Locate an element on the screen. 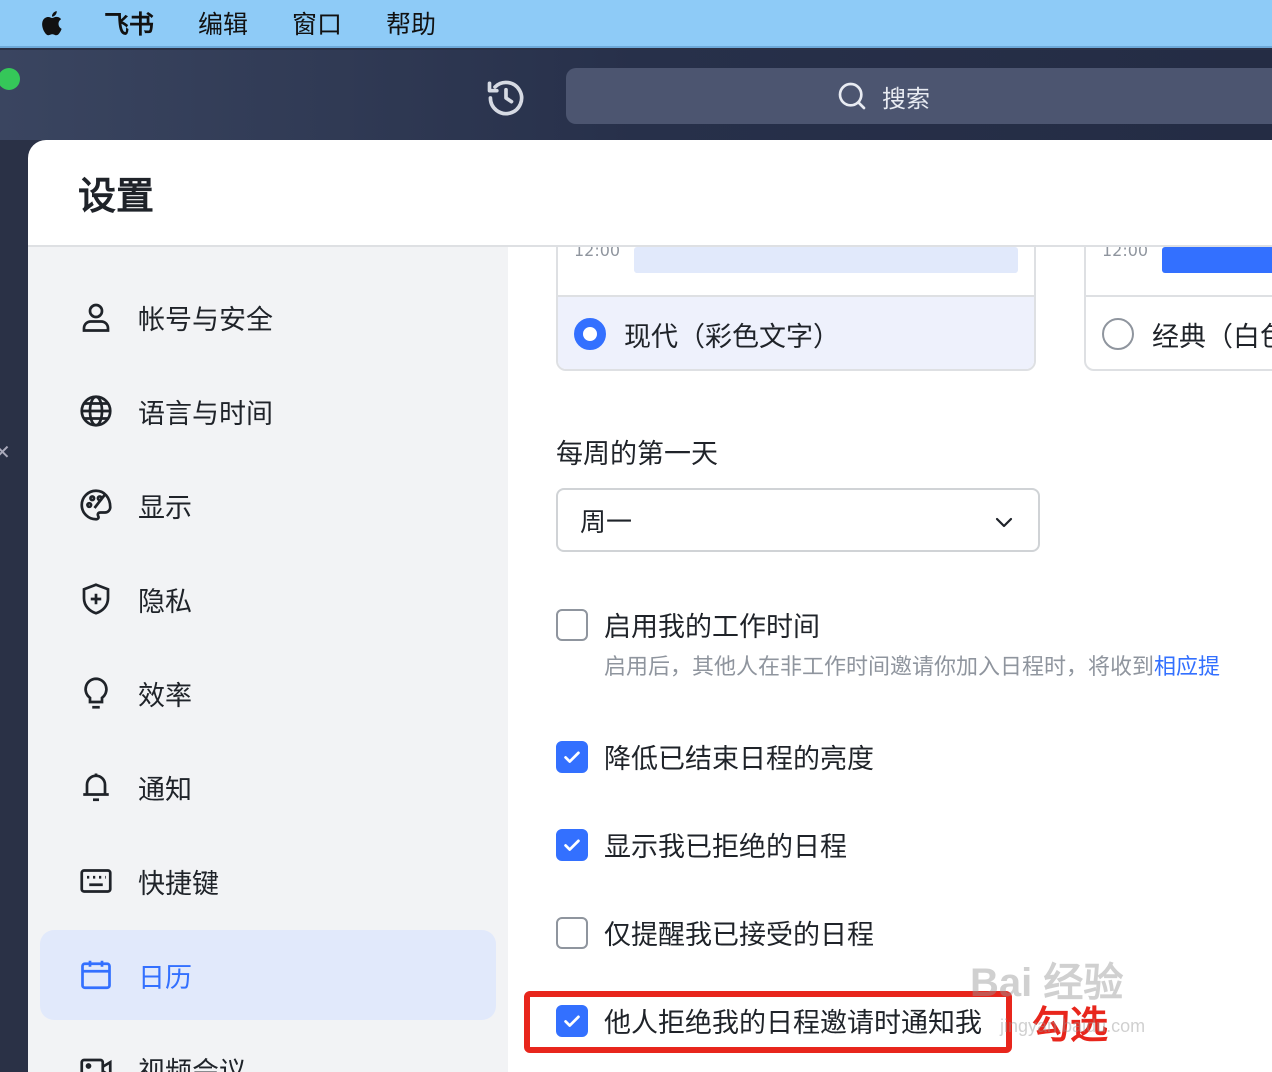  menu-app-name: 飞书 is located at coordinates (129, 23).